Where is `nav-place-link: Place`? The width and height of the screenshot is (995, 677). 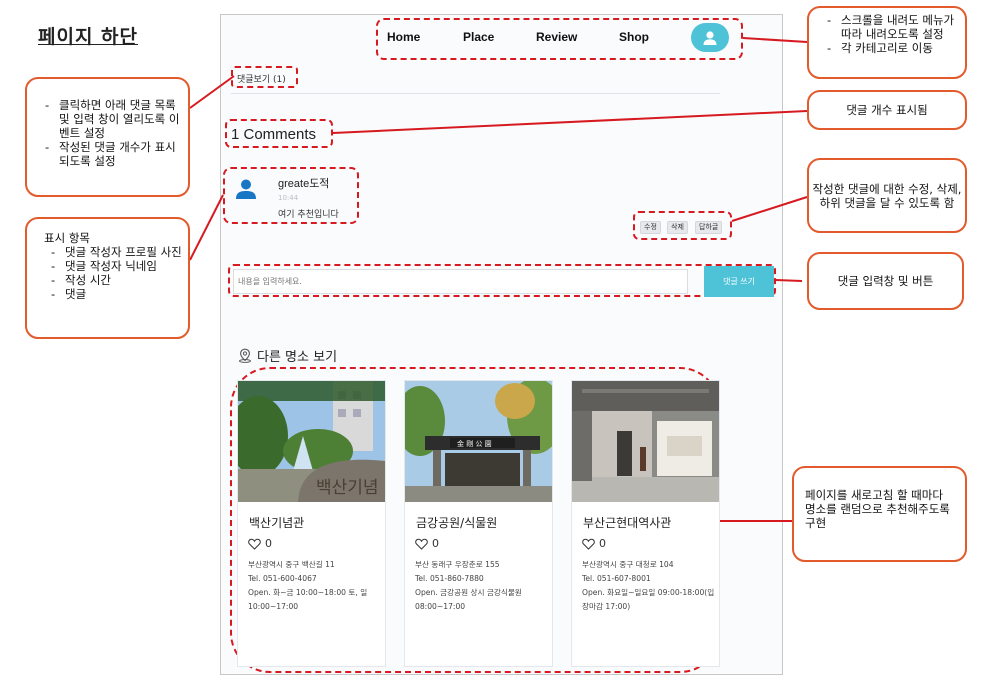
nav-place-link: Place is located at coordinates (478, 37).